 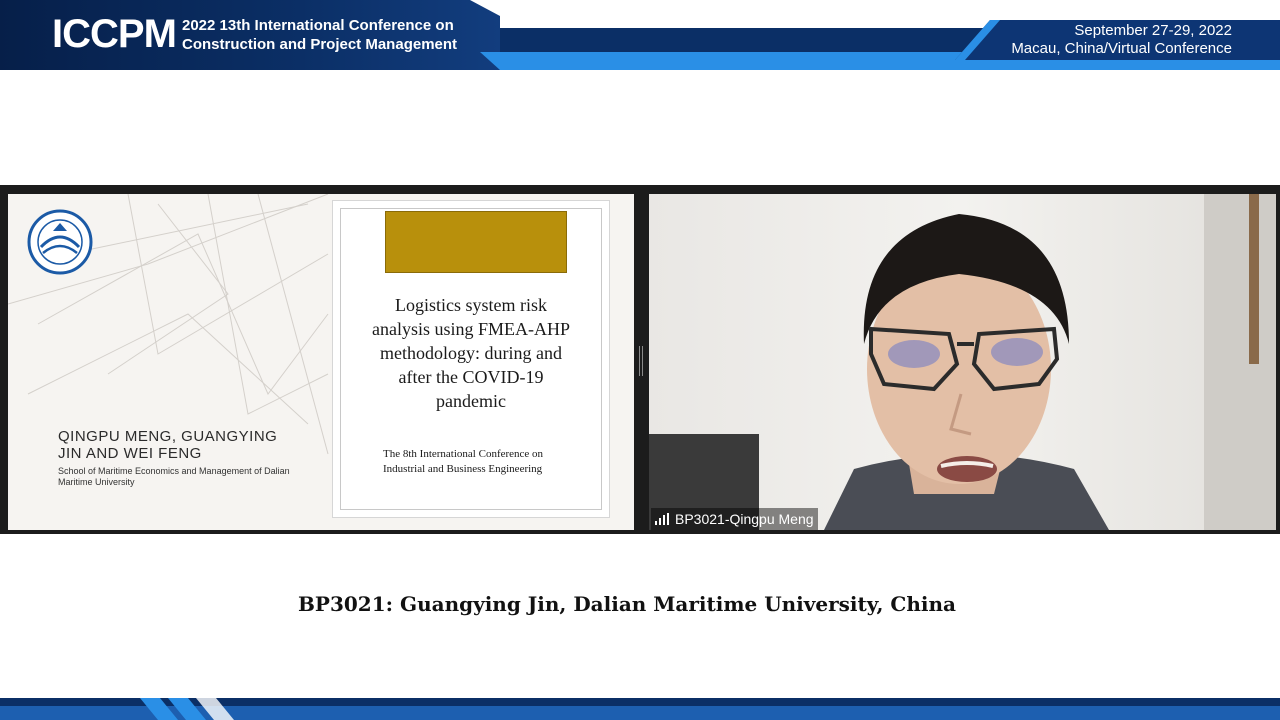 What do you see at coordinates (744, 519) in the screenshot?
I see `participant-name: BP3021-Qingpu Meng` at bounding box center [744, 519].